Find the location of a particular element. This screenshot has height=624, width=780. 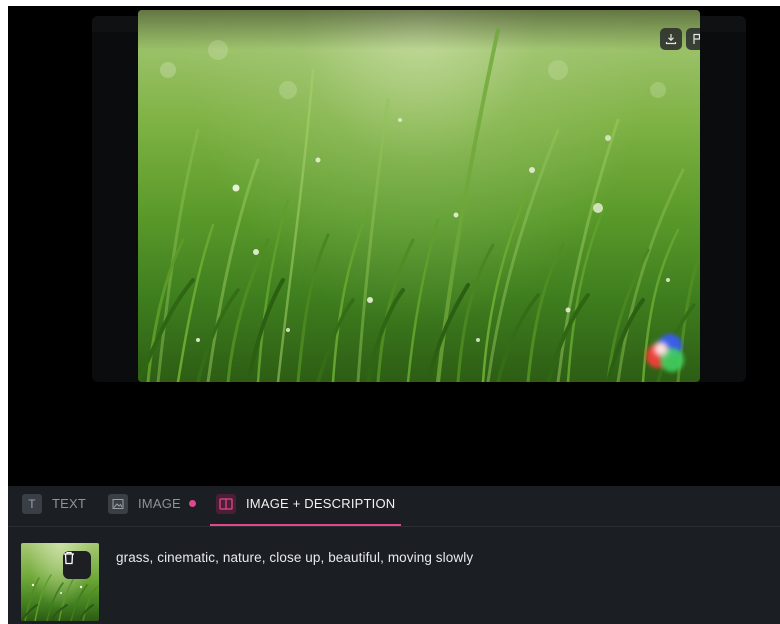

tab-image-indicator is located at coordinates (192, 503).